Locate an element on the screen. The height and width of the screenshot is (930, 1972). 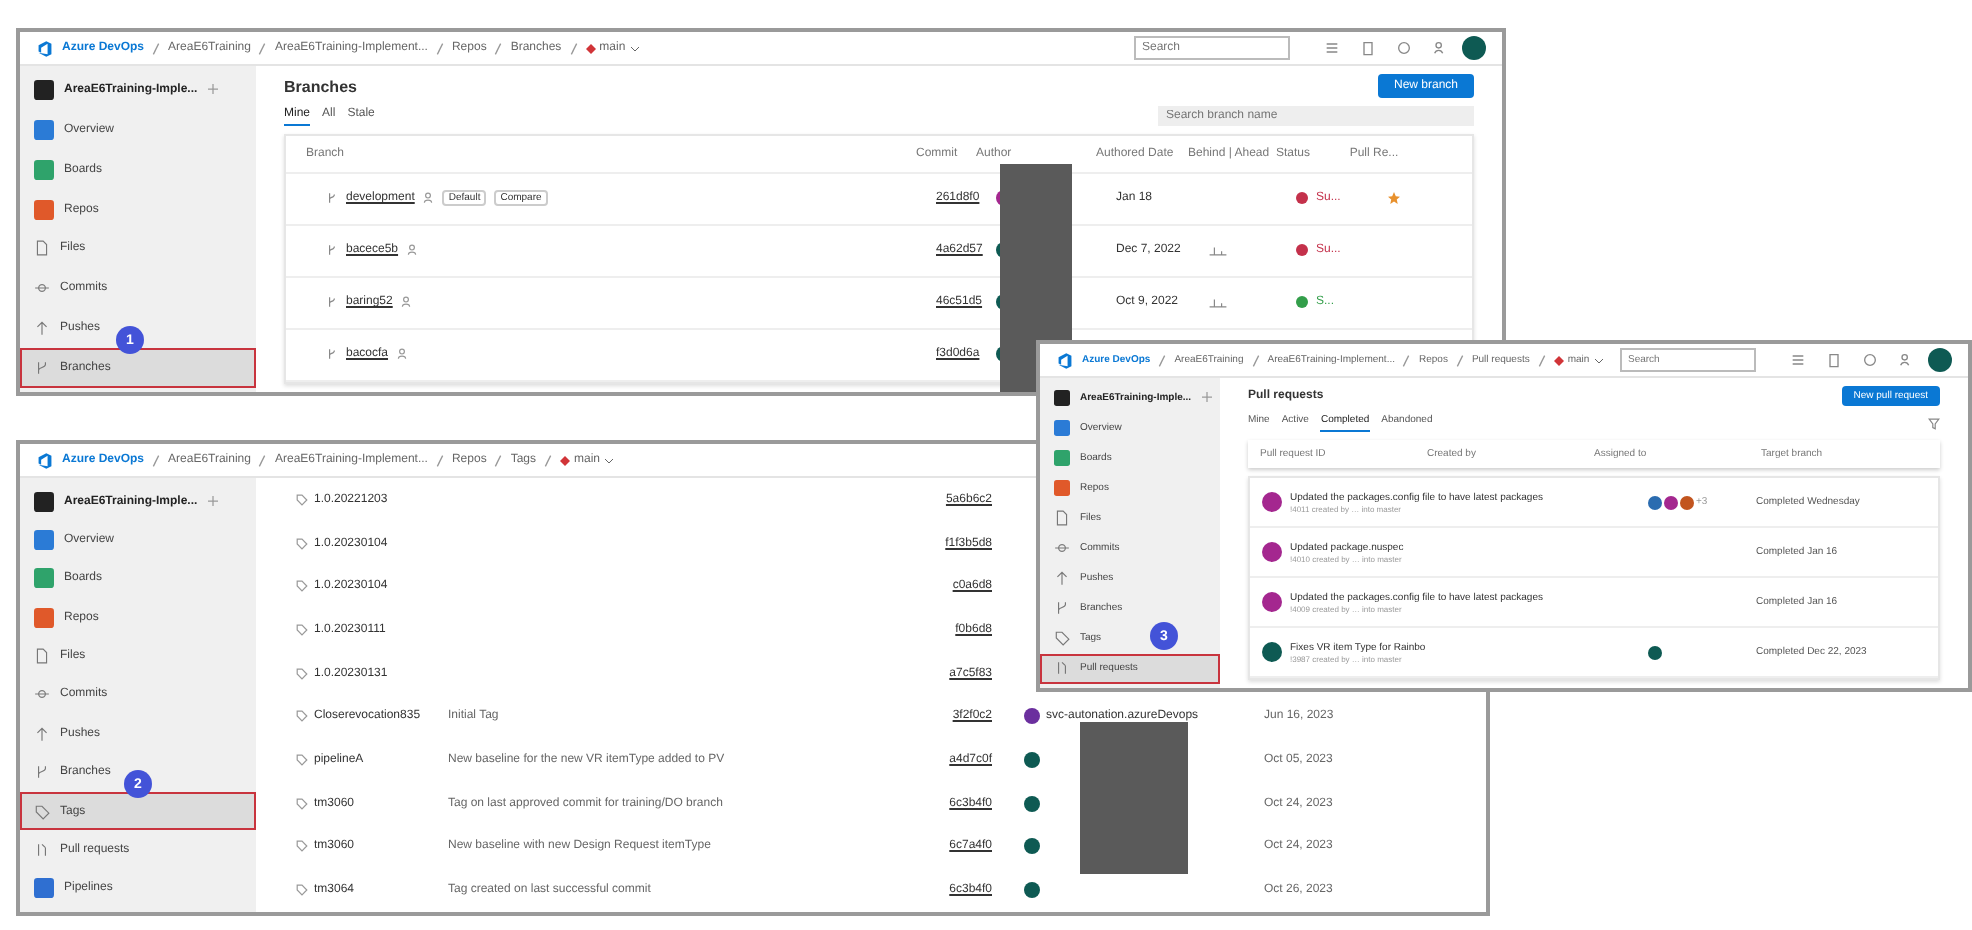
filter-icon is located at coordinates (1934, 423).